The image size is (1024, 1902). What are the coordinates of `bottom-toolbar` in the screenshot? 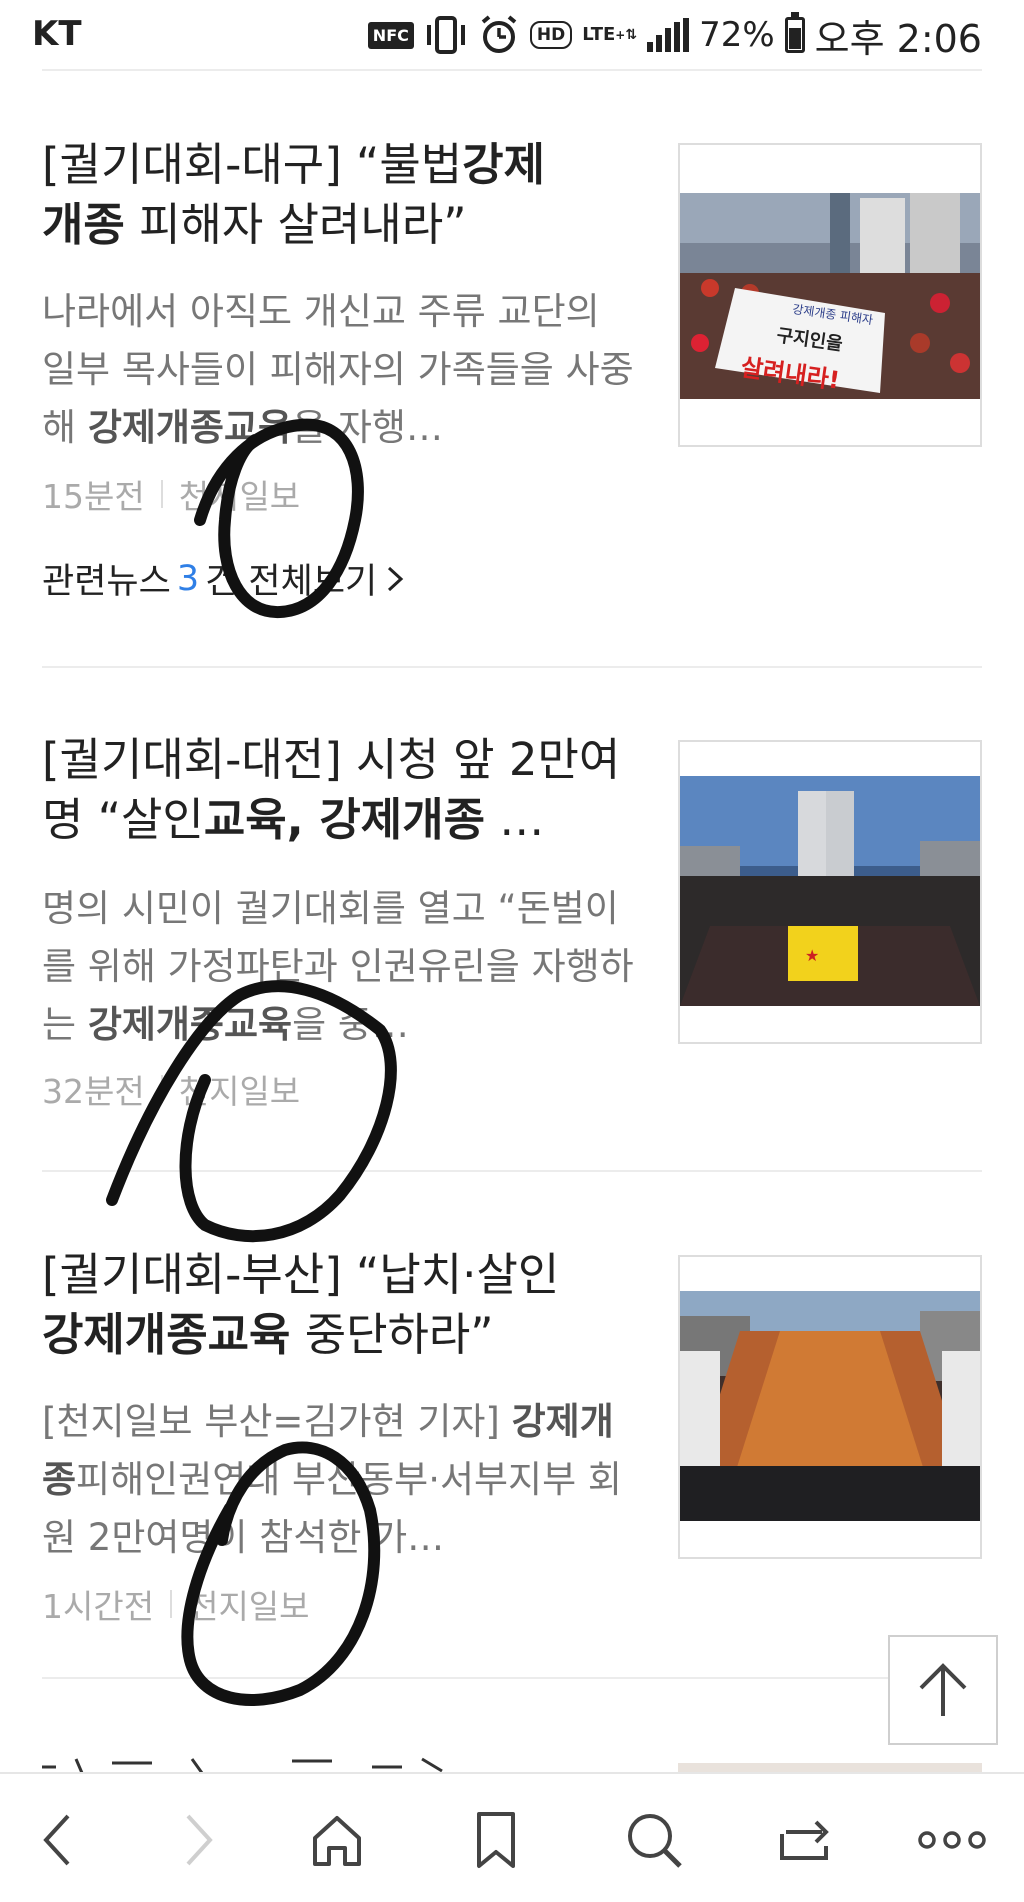 It's located at (512, 1837).